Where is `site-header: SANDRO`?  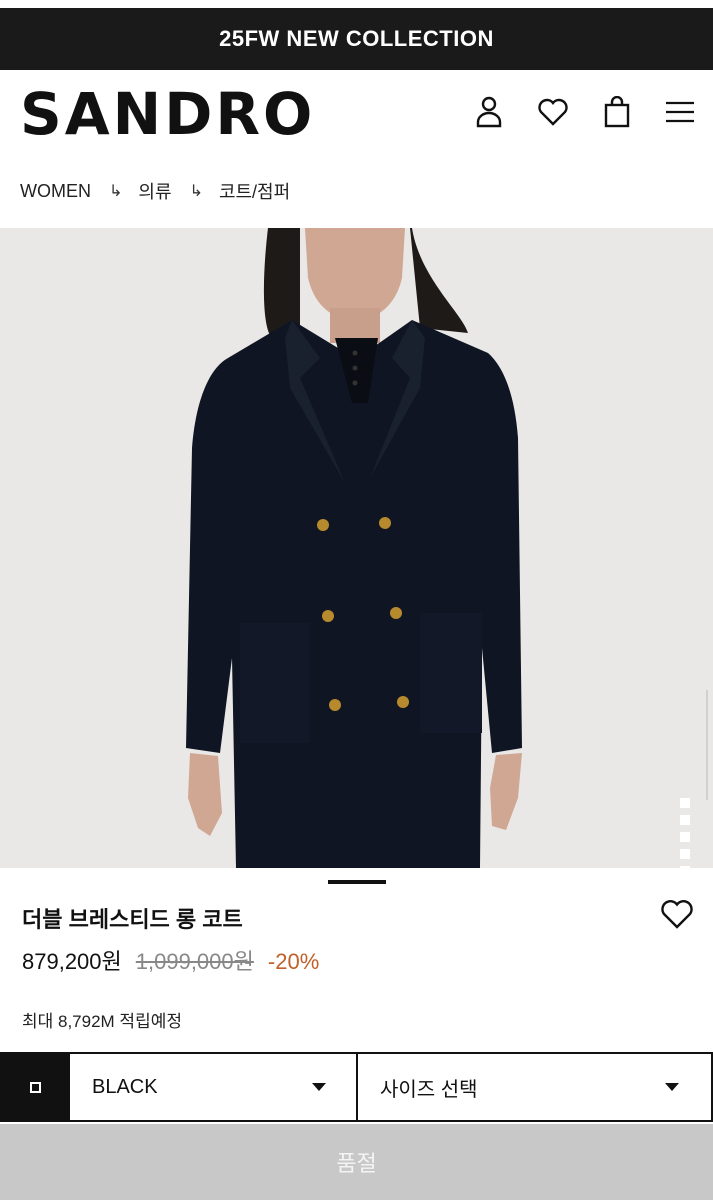
site-header: SANDRO is located at coordinates (356, 115).